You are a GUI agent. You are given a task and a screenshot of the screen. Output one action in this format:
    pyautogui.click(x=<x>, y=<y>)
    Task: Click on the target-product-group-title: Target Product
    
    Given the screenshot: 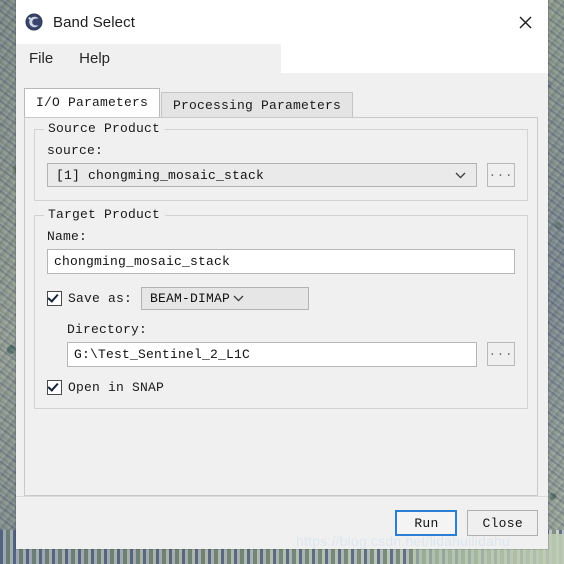 What is the action you would take?
    pyautogui.click(x=105, y=214)
    